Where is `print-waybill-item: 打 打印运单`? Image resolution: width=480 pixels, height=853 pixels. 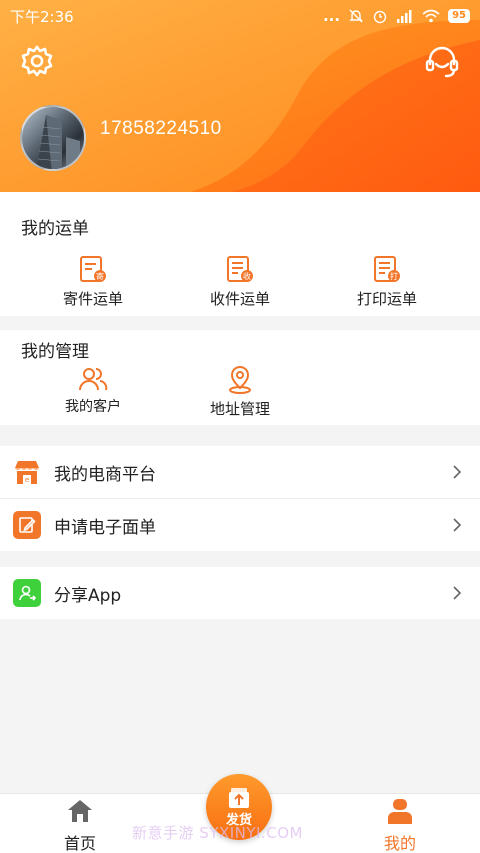 print-waybill-item: 打 打印运单 is located at coordinates (387, 281).